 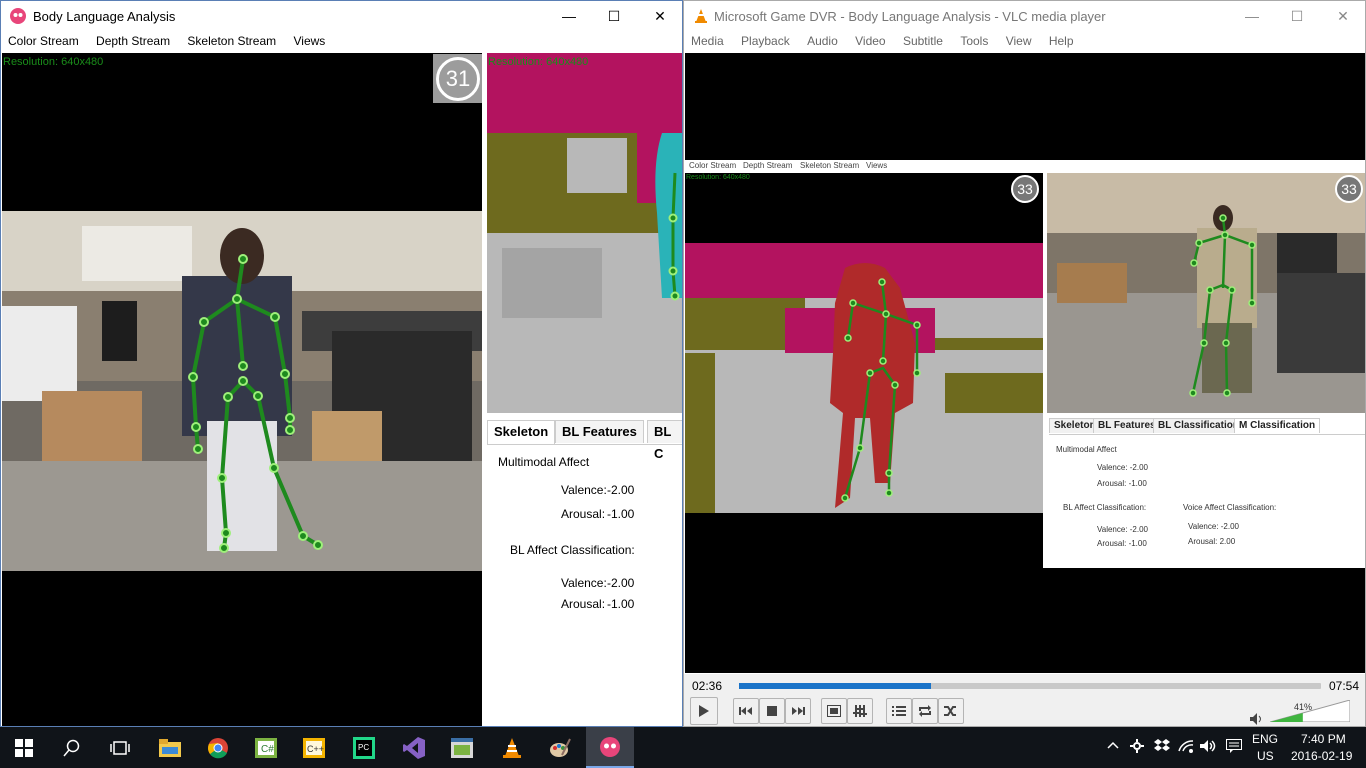 I want to click on vlc-menu-tools: Tools, so click(x=974, y=39).